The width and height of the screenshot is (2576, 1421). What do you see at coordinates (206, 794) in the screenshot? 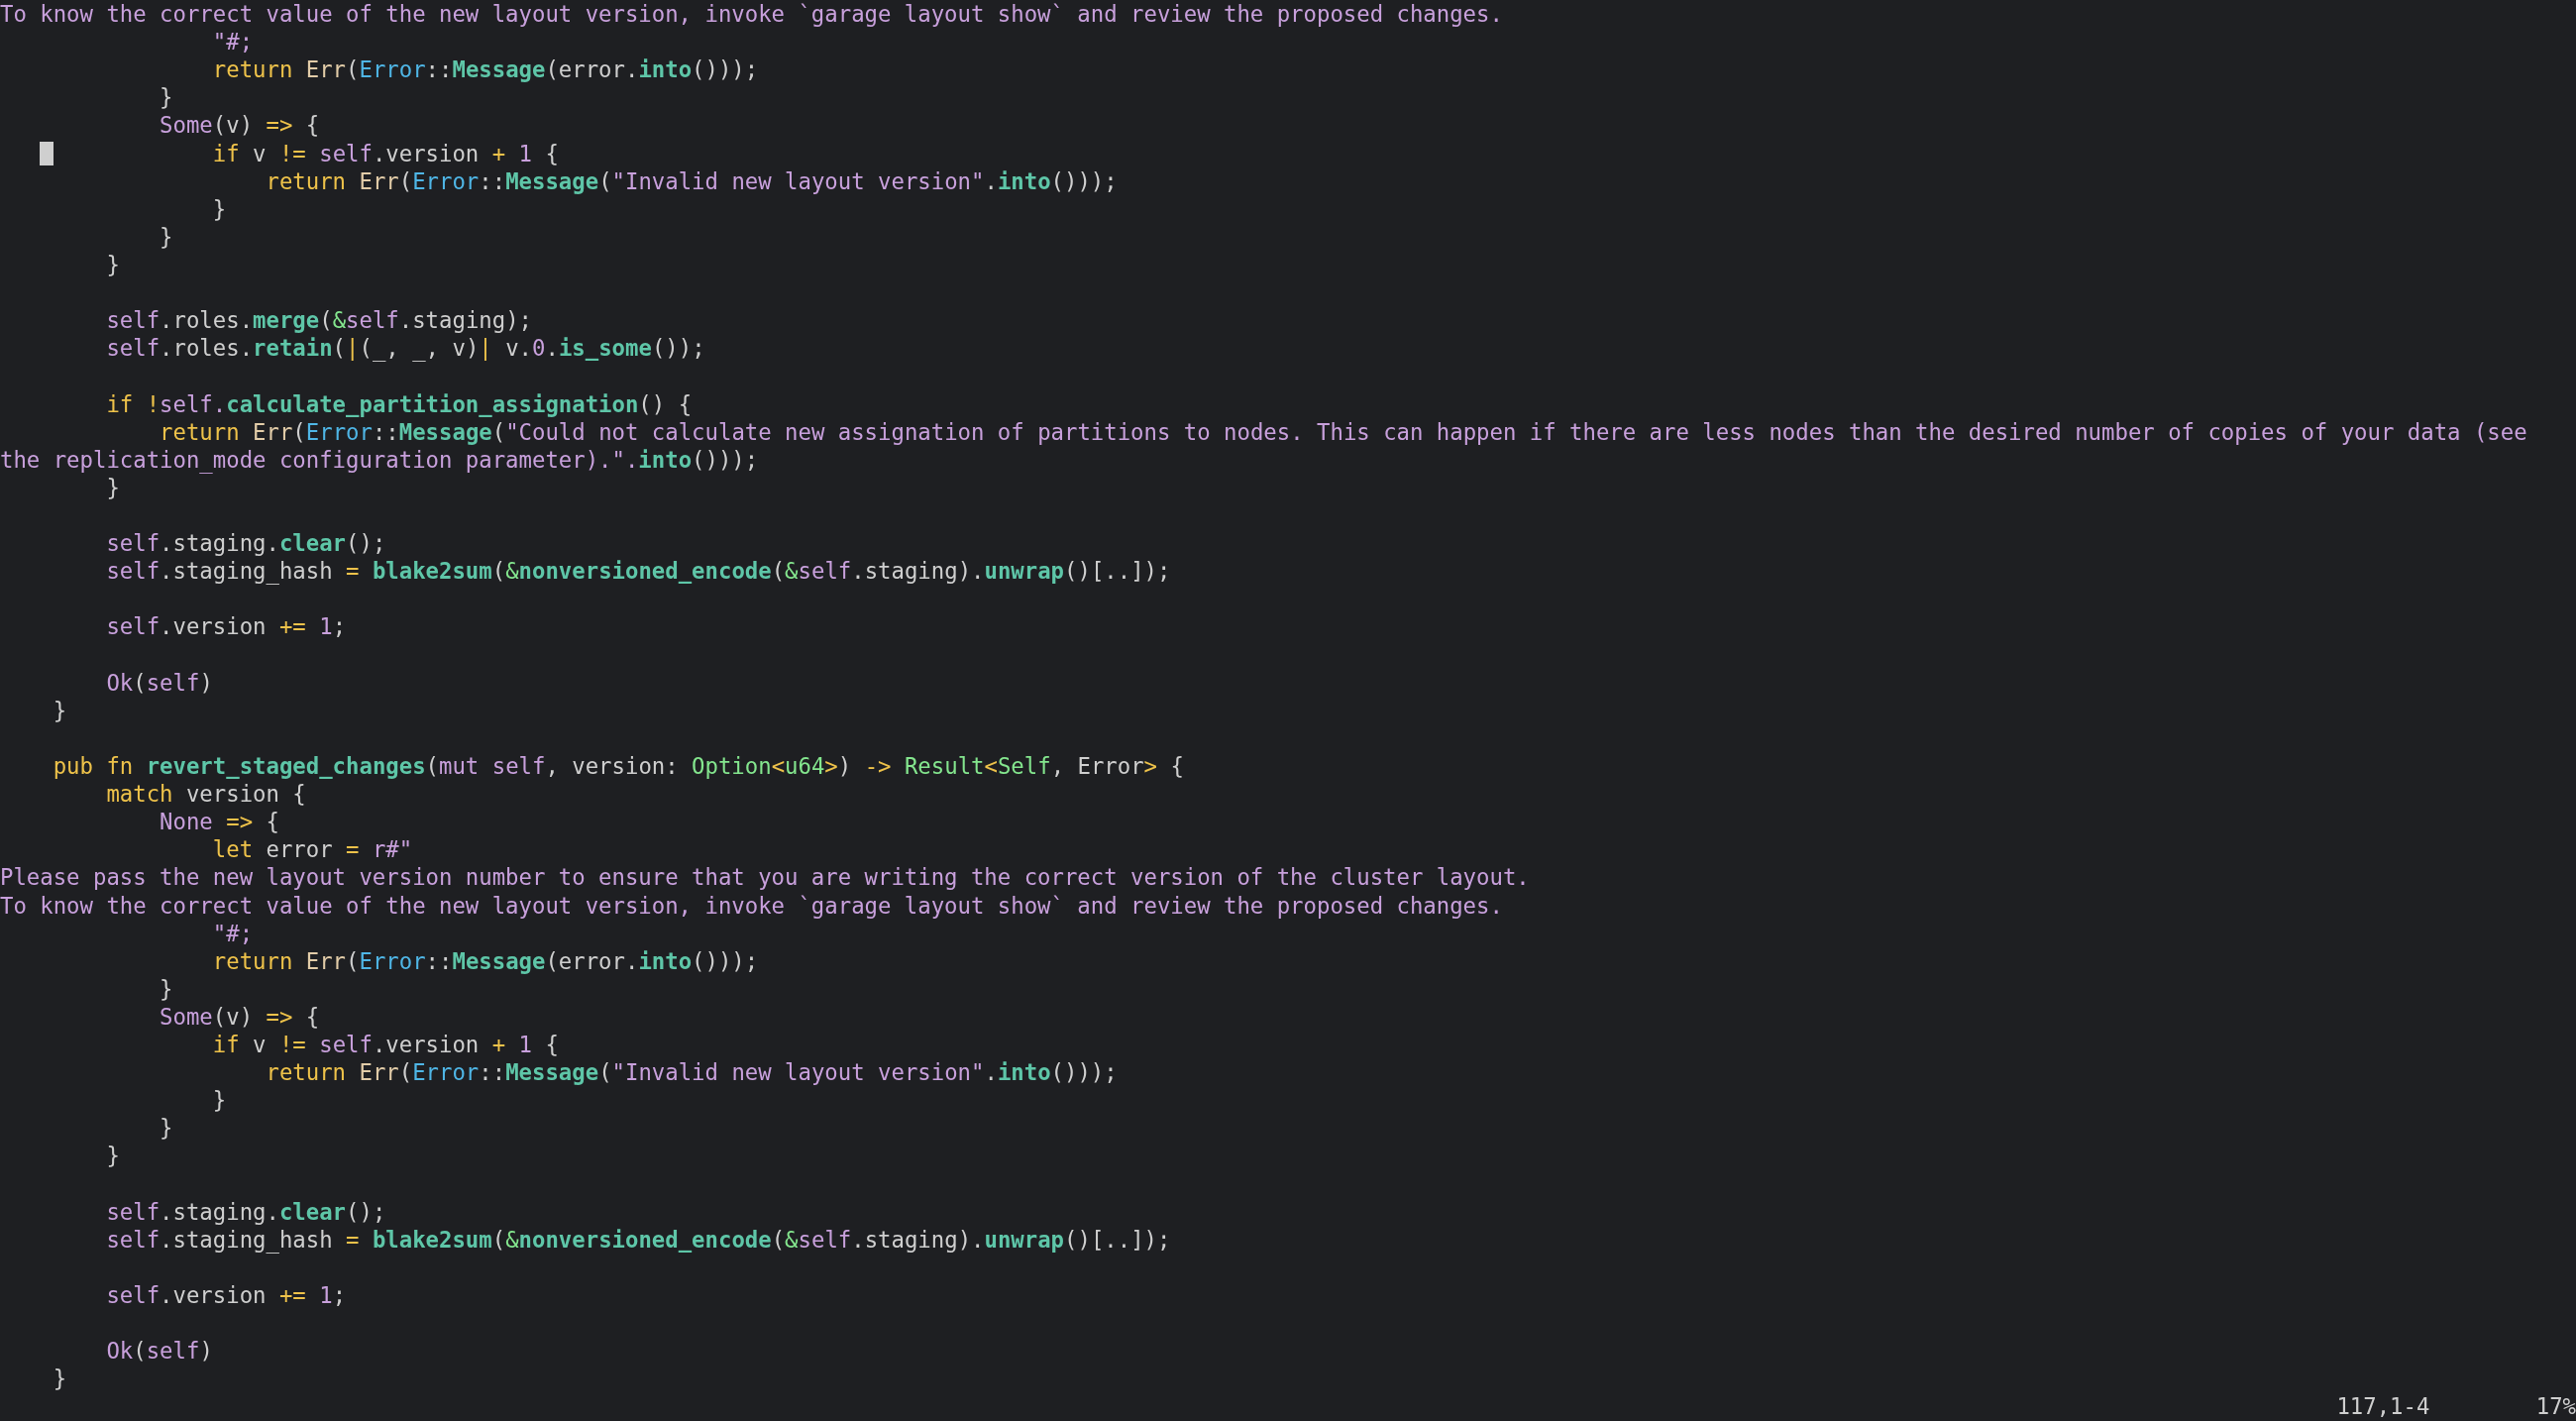
I see `code-line: match version {` at bounding box center [206, 794].